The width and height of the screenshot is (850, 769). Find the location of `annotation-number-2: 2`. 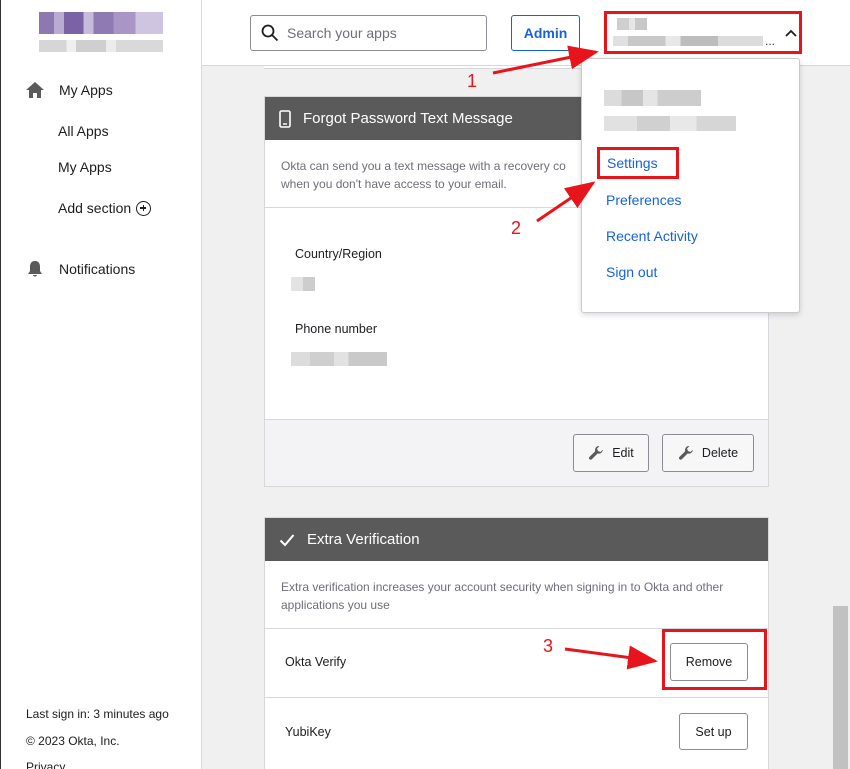

annotation-number-2: 2 is located at coordinates (516, 228).